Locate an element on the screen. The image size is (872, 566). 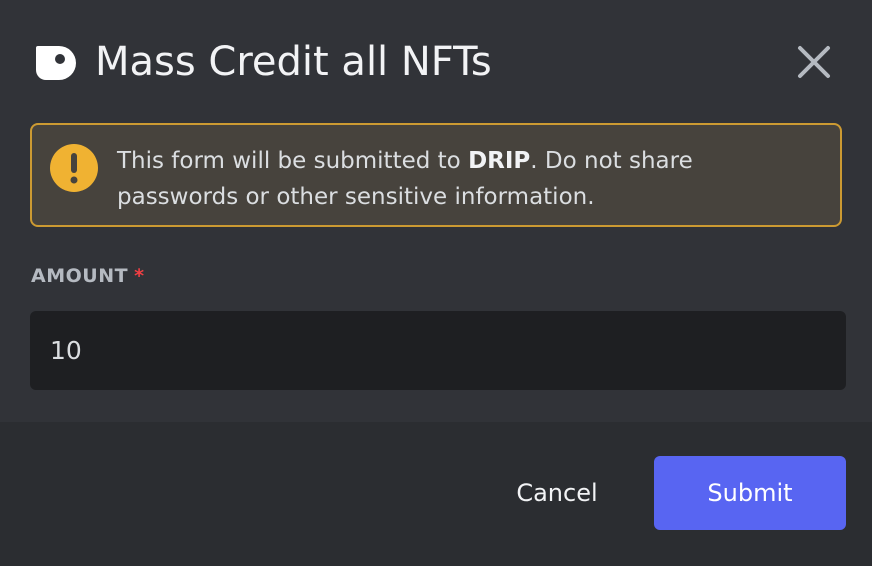
amount-label: AMOUNT * is located at coordinates (88, 276).